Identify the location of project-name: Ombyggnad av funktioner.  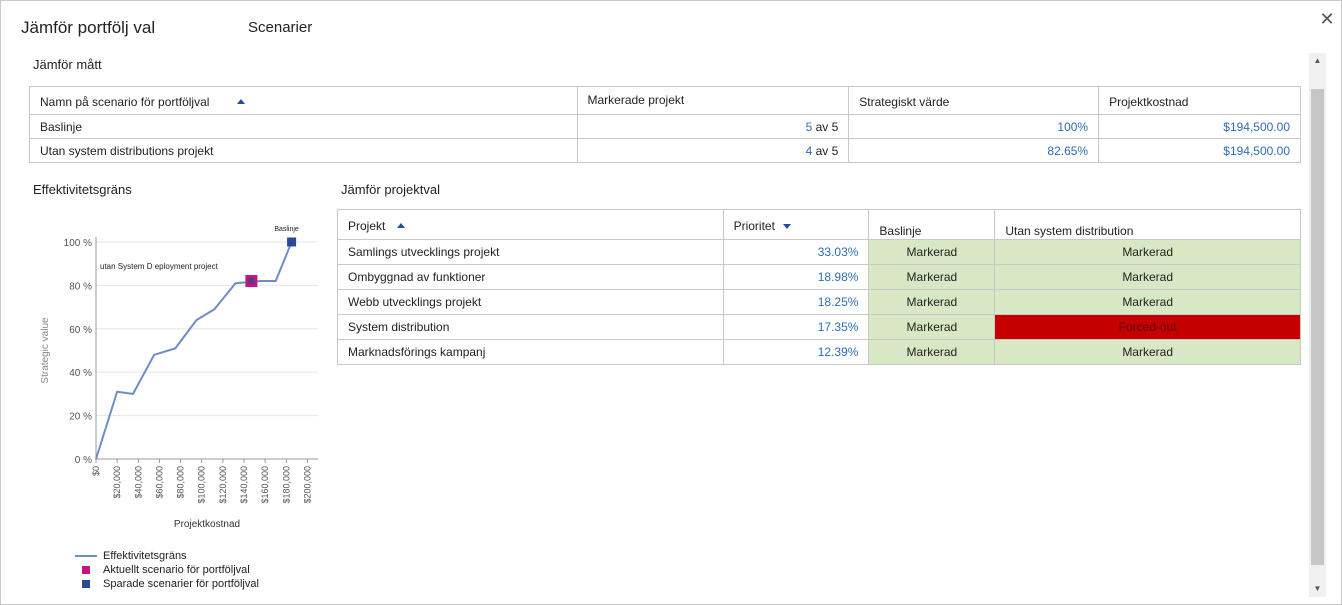
(530, 277).